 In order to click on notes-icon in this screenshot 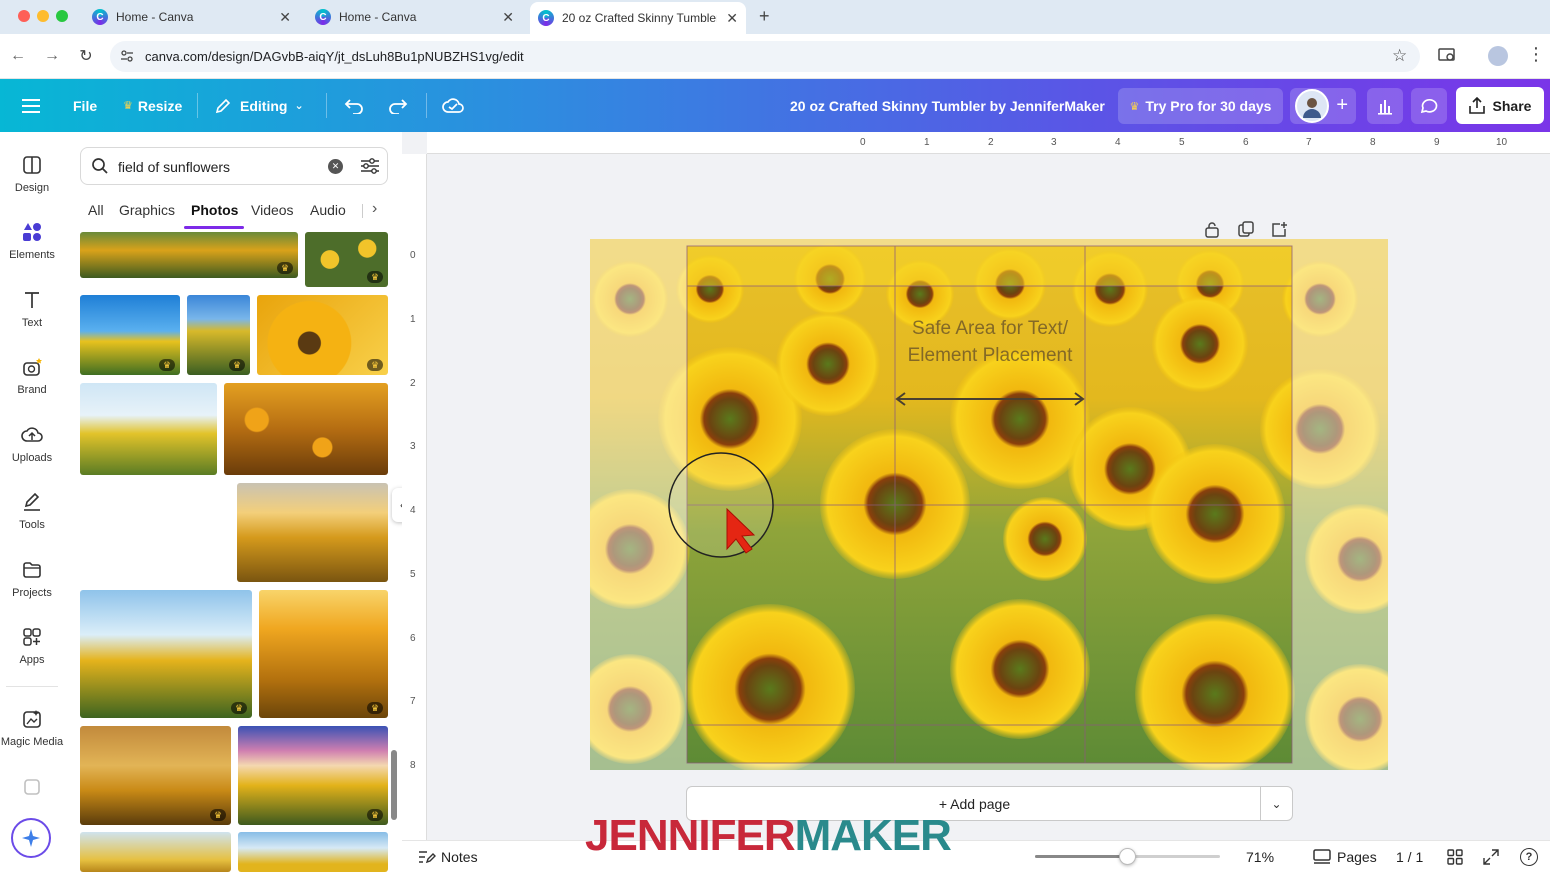, I will do `click(427, 857)`.